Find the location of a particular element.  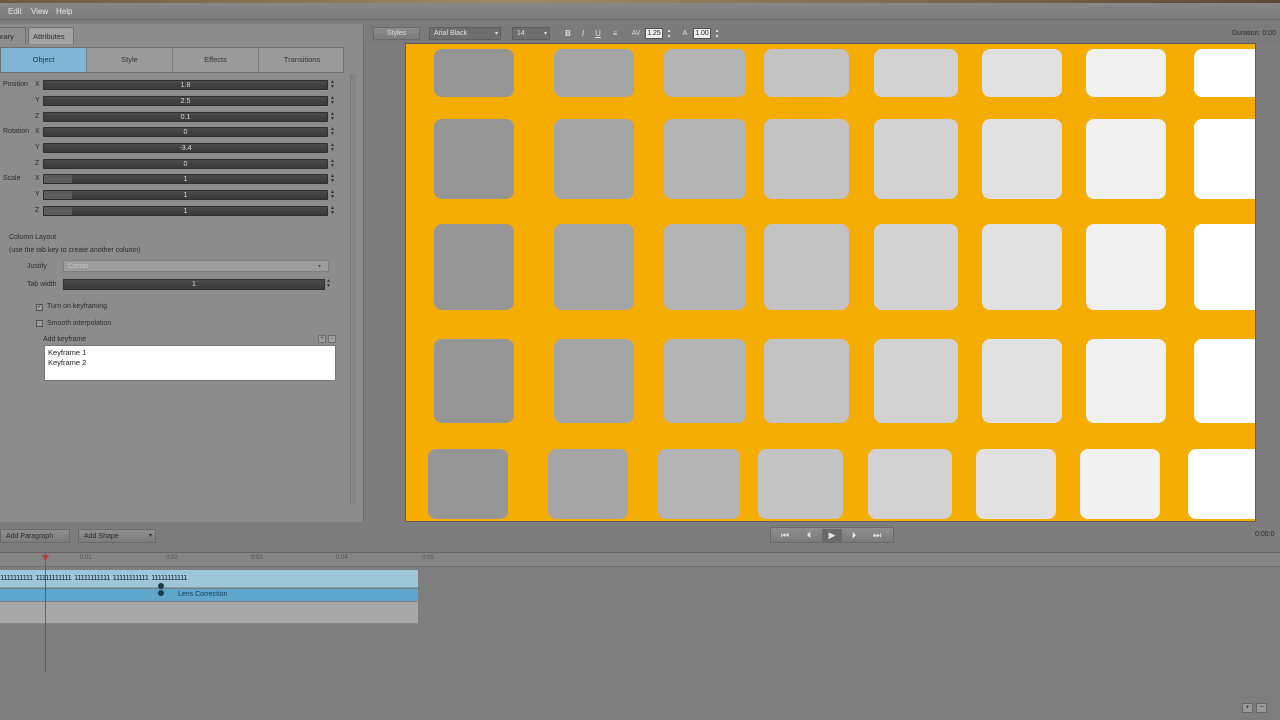

remove-keyframe-button: - is located at coordinates (332, 339).